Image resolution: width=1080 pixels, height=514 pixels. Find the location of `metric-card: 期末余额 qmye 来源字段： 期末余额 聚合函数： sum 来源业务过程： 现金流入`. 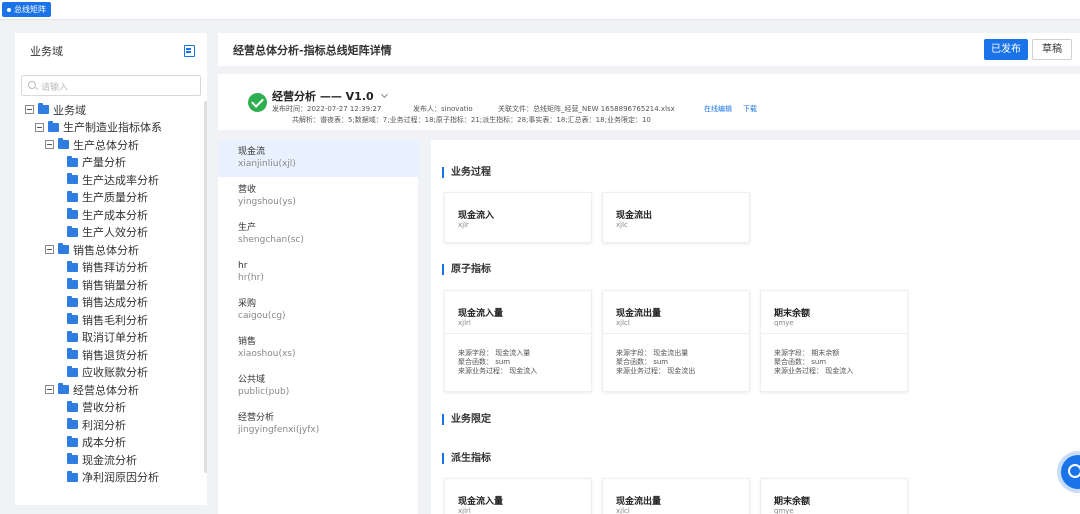

metric-card: 期末余额 qmye 来源字段： 期末余额 聚合函数： sum 来源业务过程： 现金流入 is located at coordinates (834, 341).